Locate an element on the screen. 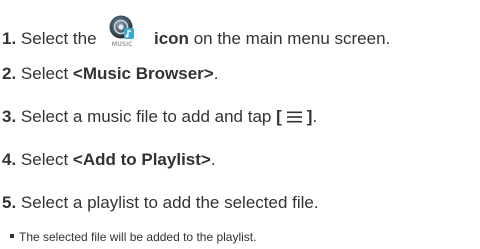 This screenshot has width=480, height=249. music-player-icon: MUSIC is located at coordinates (122, 34).